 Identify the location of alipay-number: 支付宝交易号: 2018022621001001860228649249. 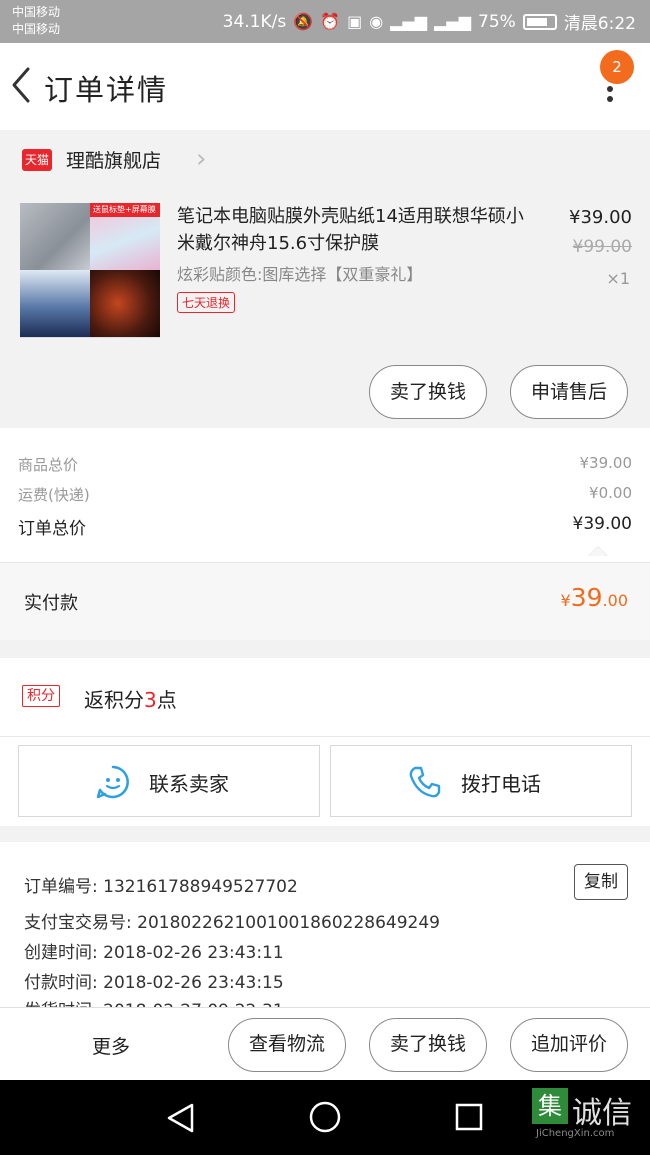
(232, 923).